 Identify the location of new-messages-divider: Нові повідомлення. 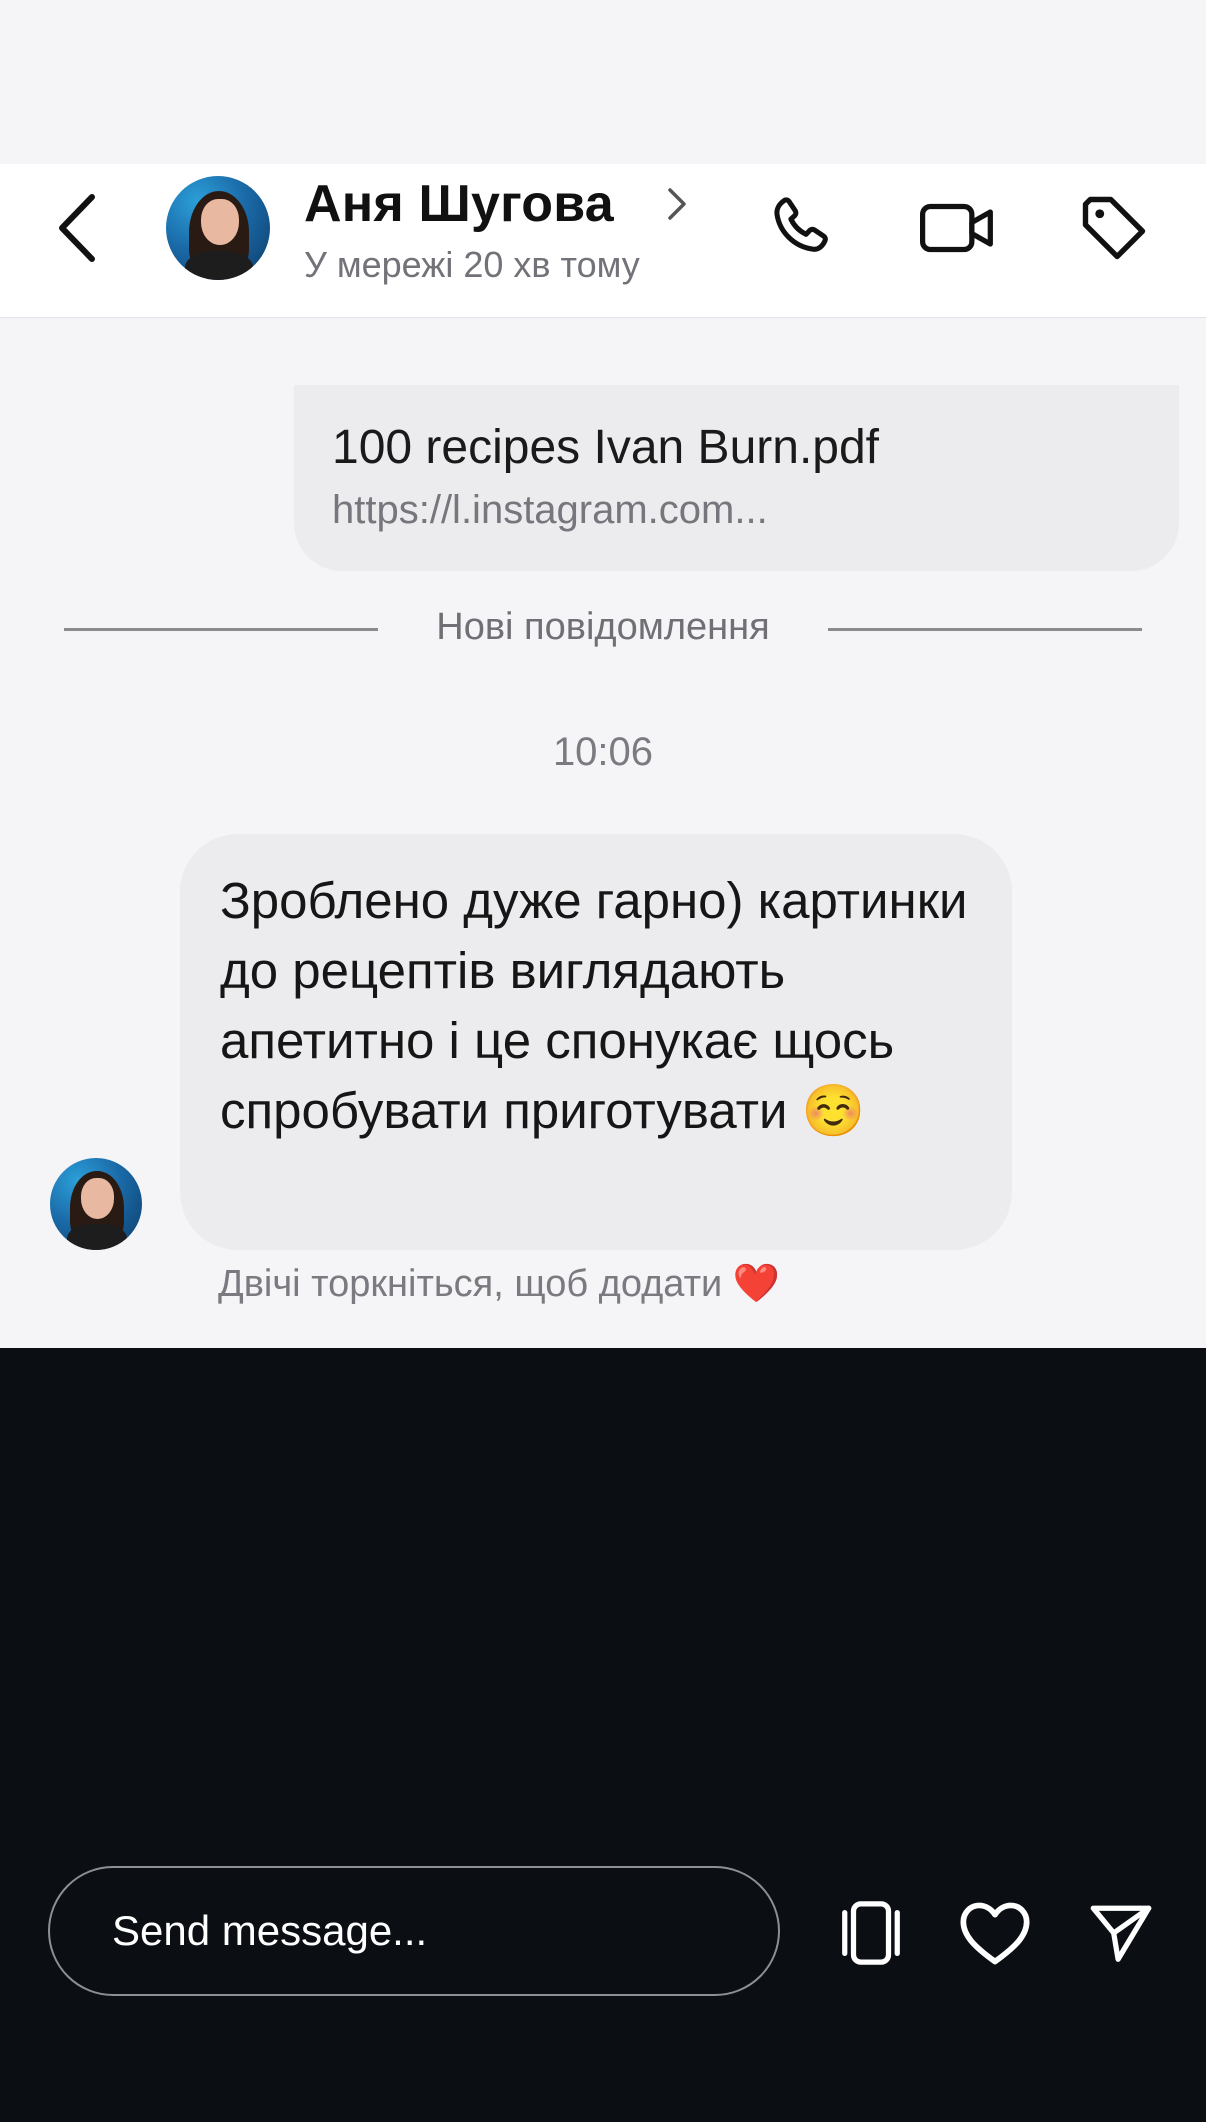
(603, 627).